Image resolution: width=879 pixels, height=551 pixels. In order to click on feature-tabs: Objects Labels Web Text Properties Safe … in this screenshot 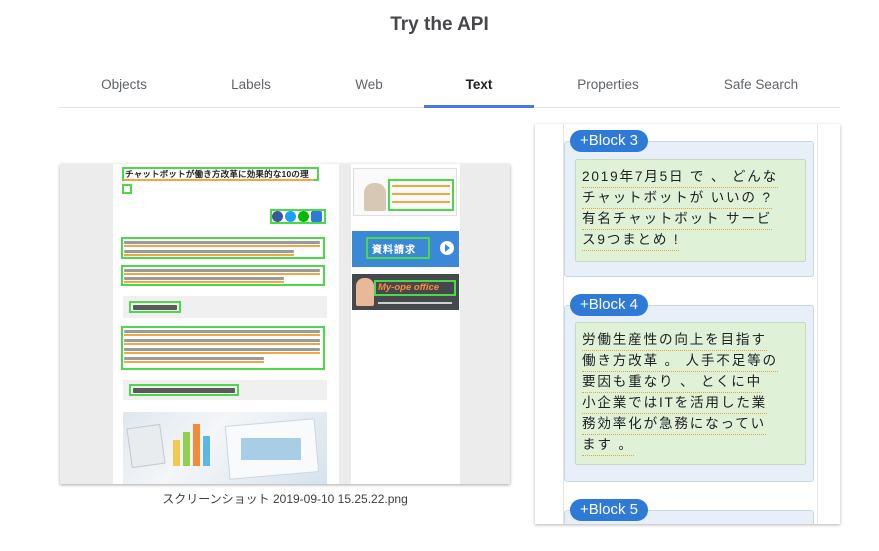, I will do `click(449, 86)`.